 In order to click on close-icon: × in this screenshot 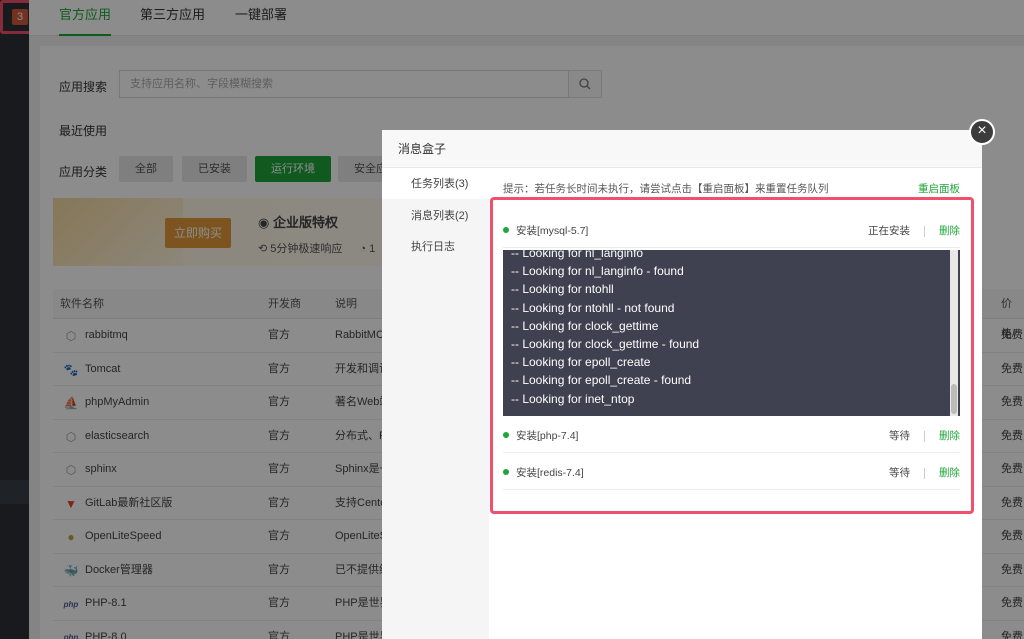, I will do `click(982, 130)`.